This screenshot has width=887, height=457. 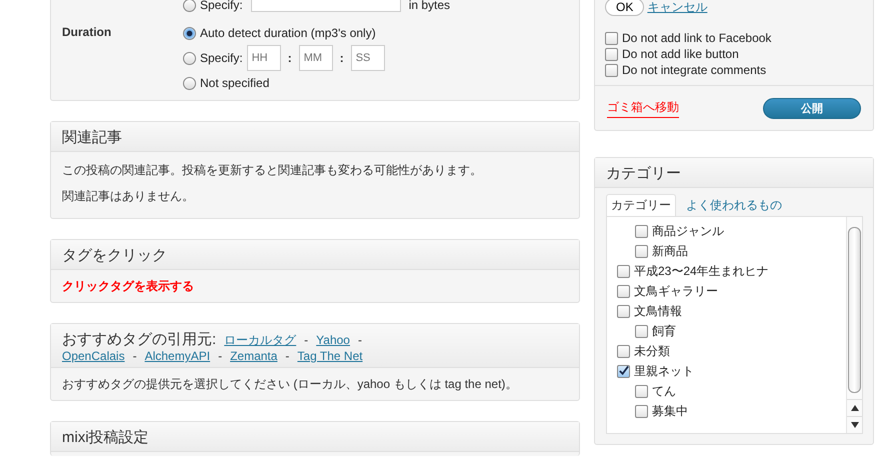 I want to click on checkbox-label: Do not integrate comments, so click(x=694, y=70).